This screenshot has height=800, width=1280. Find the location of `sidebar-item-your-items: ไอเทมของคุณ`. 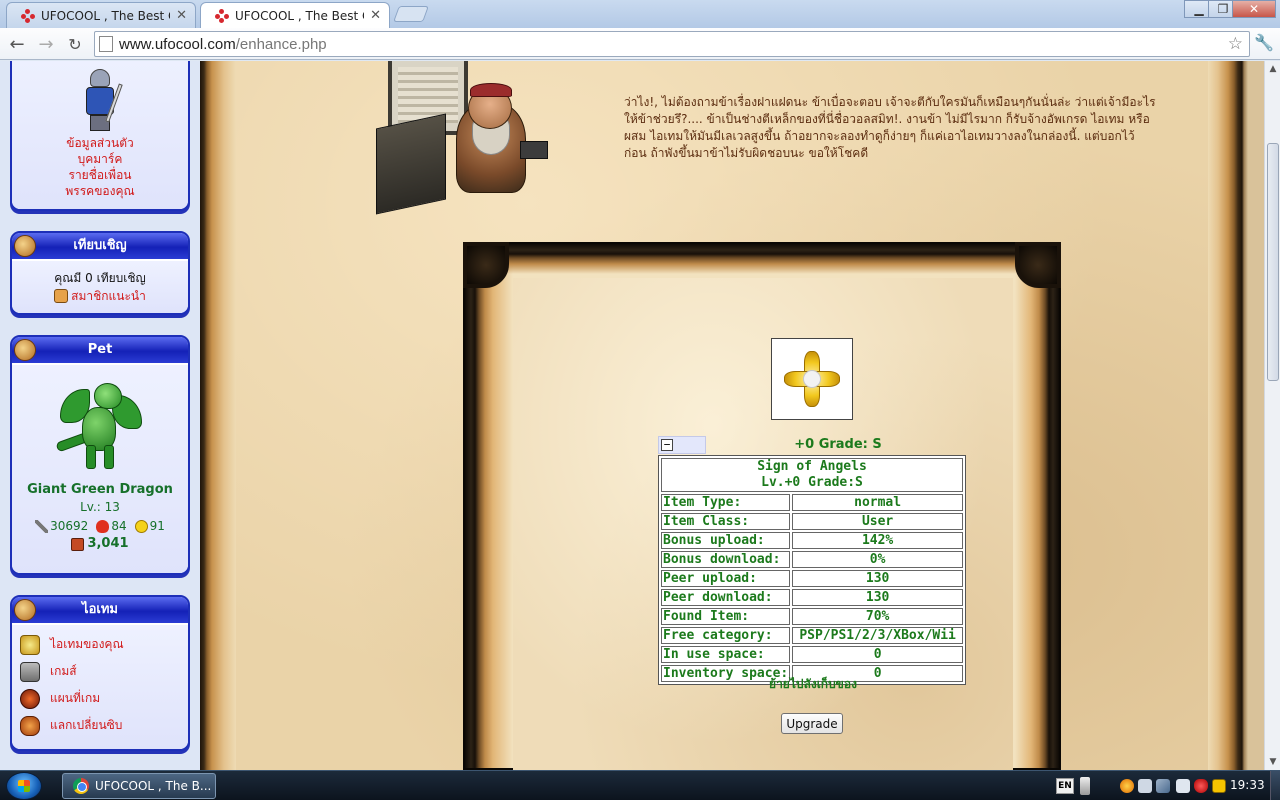

sidebar-item-your-items: ไอเทมของคุณ is located at coordinates (100, 644).